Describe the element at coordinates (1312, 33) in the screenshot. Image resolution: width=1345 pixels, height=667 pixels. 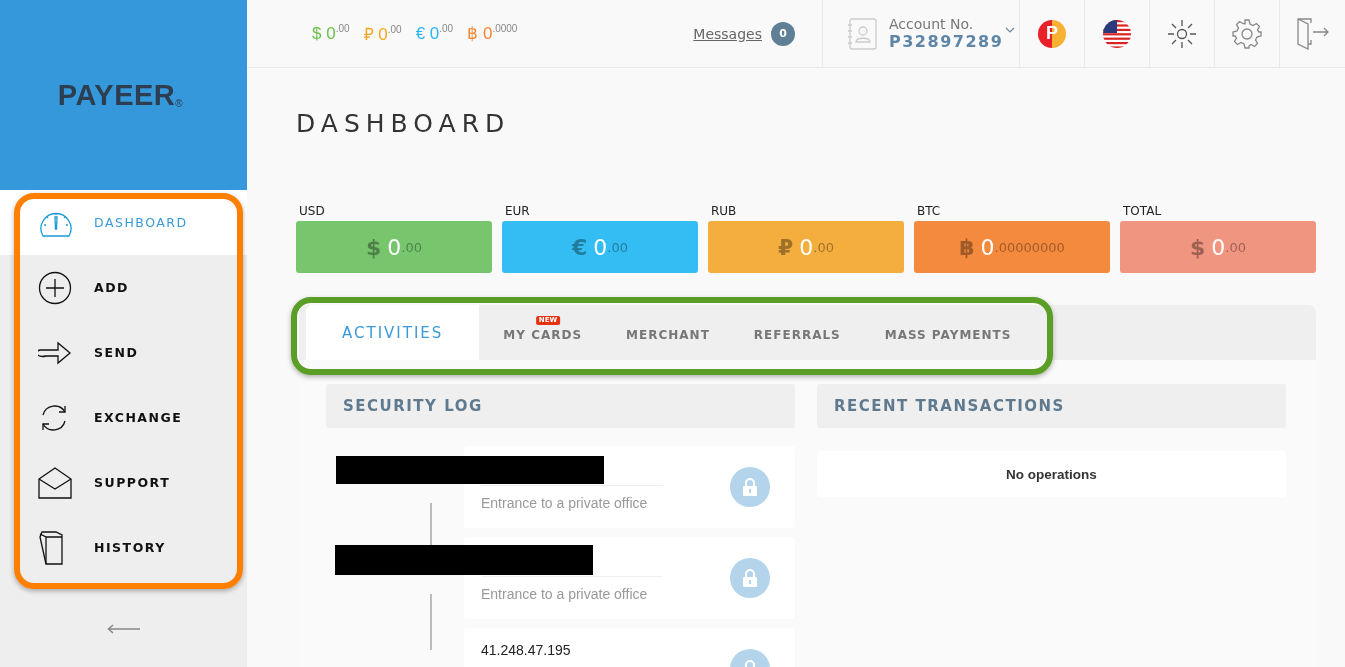
I see `exit-door-icon` at that location.